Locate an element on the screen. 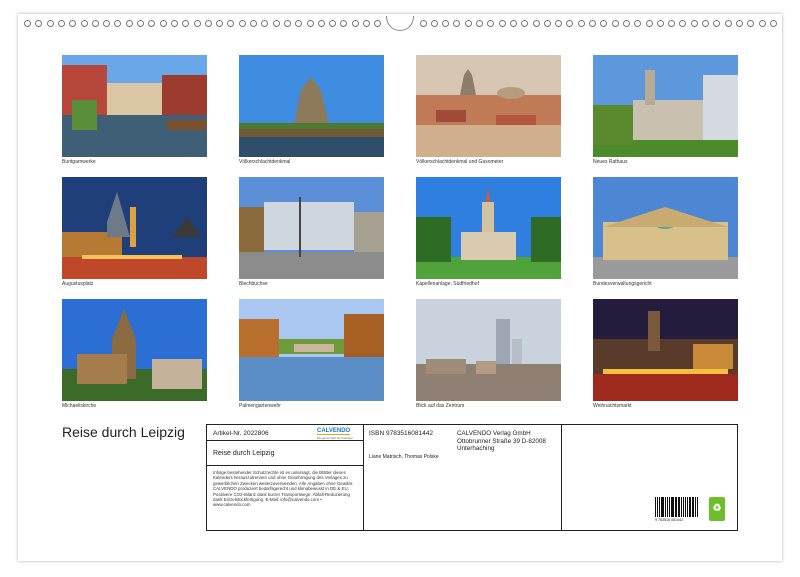 This screenshot has width=800, height=577. photo-caption: Kapellenanlage, Südfriedhof is located at coordinates (447, 284).